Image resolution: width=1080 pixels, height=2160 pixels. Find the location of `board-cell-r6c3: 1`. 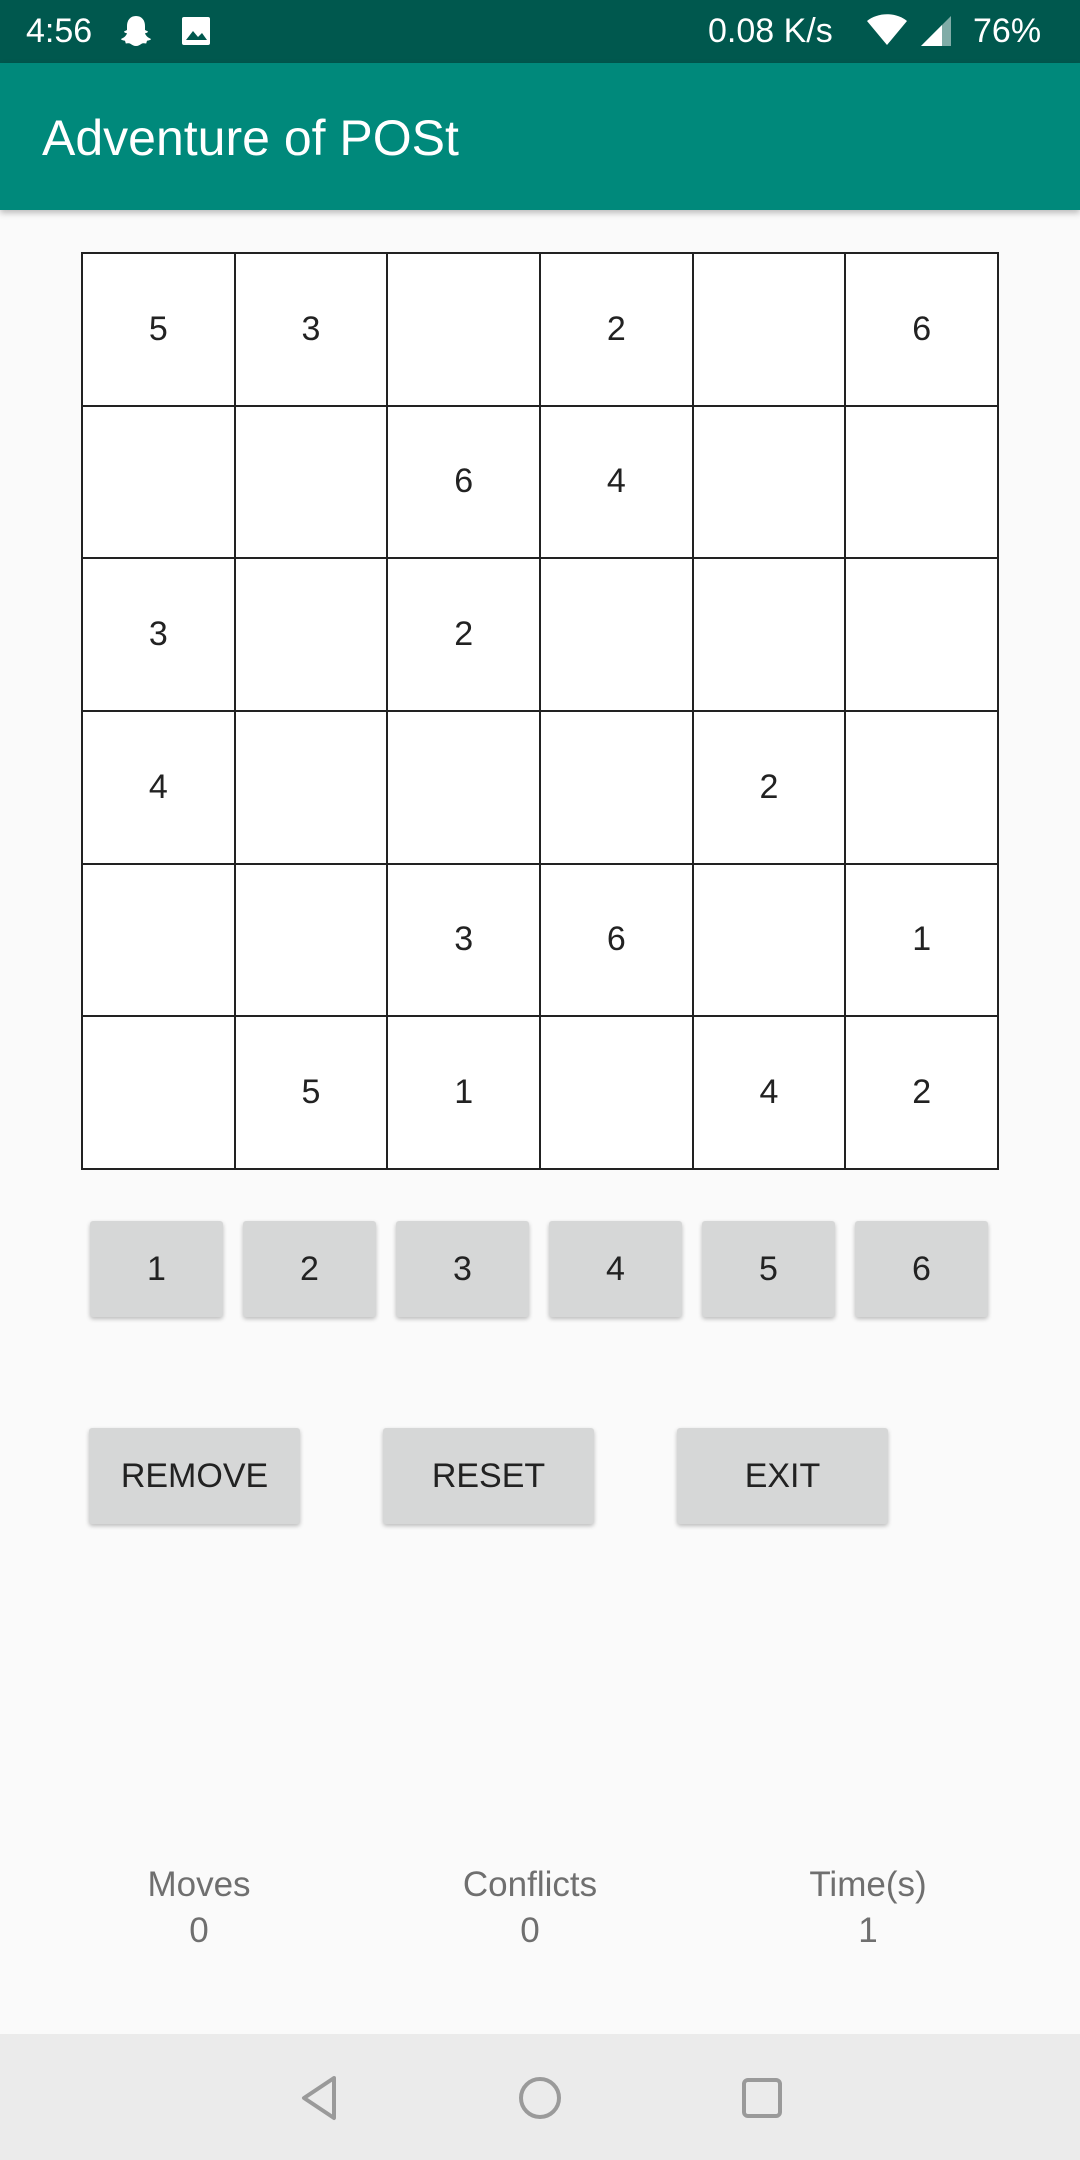

board-cell-r6c3: 1 is located at coordinates (463, 1092).